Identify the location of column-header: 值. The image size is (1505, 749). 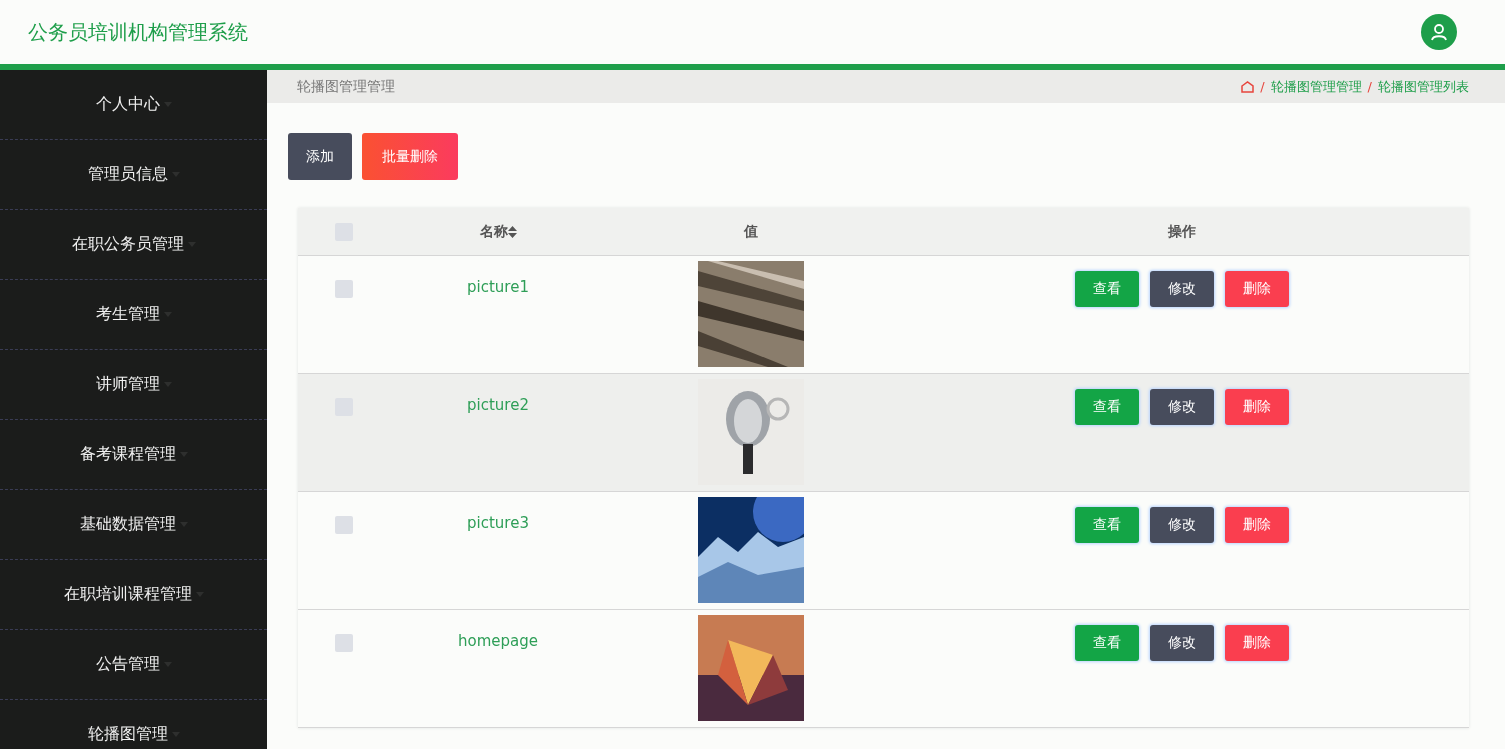
(750, 232).